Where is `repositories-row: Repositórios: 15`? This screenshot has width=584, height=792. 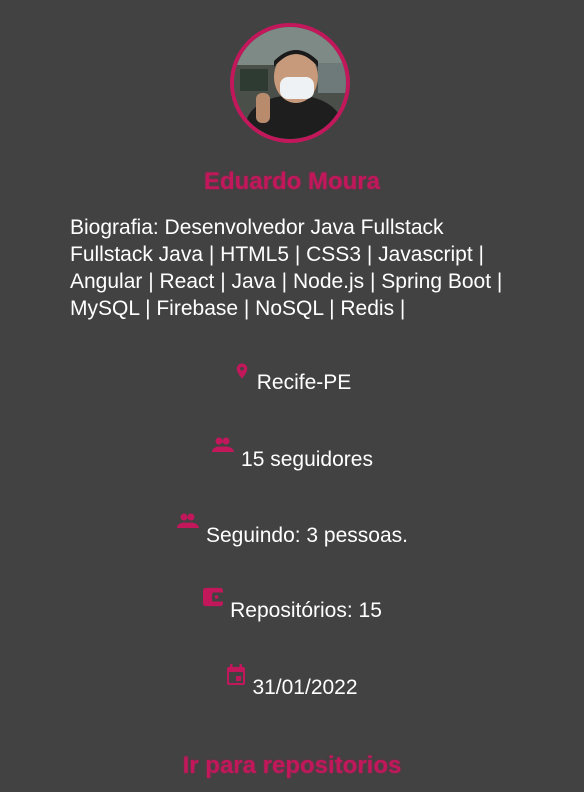 repositories-row: Repositórios: 15 is located at coordinates (292, 606).